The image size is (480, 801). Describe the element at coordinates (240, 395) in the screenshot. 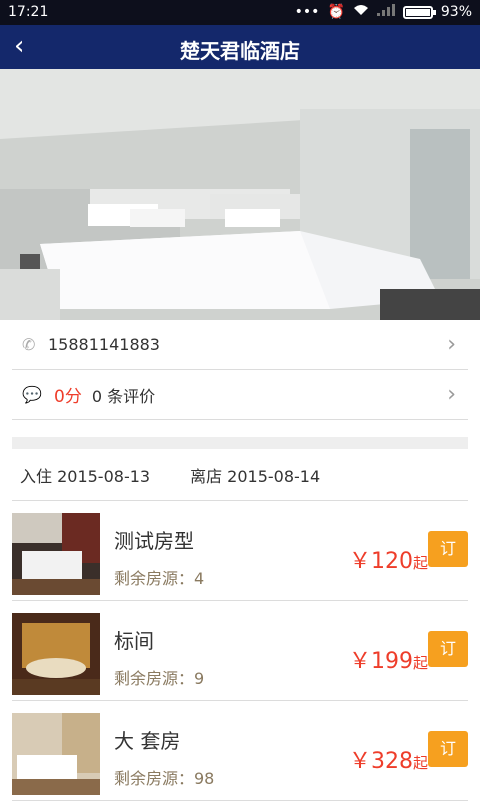

I see `reviews-row: 💬 0分 0 条评价 ›` at that location.